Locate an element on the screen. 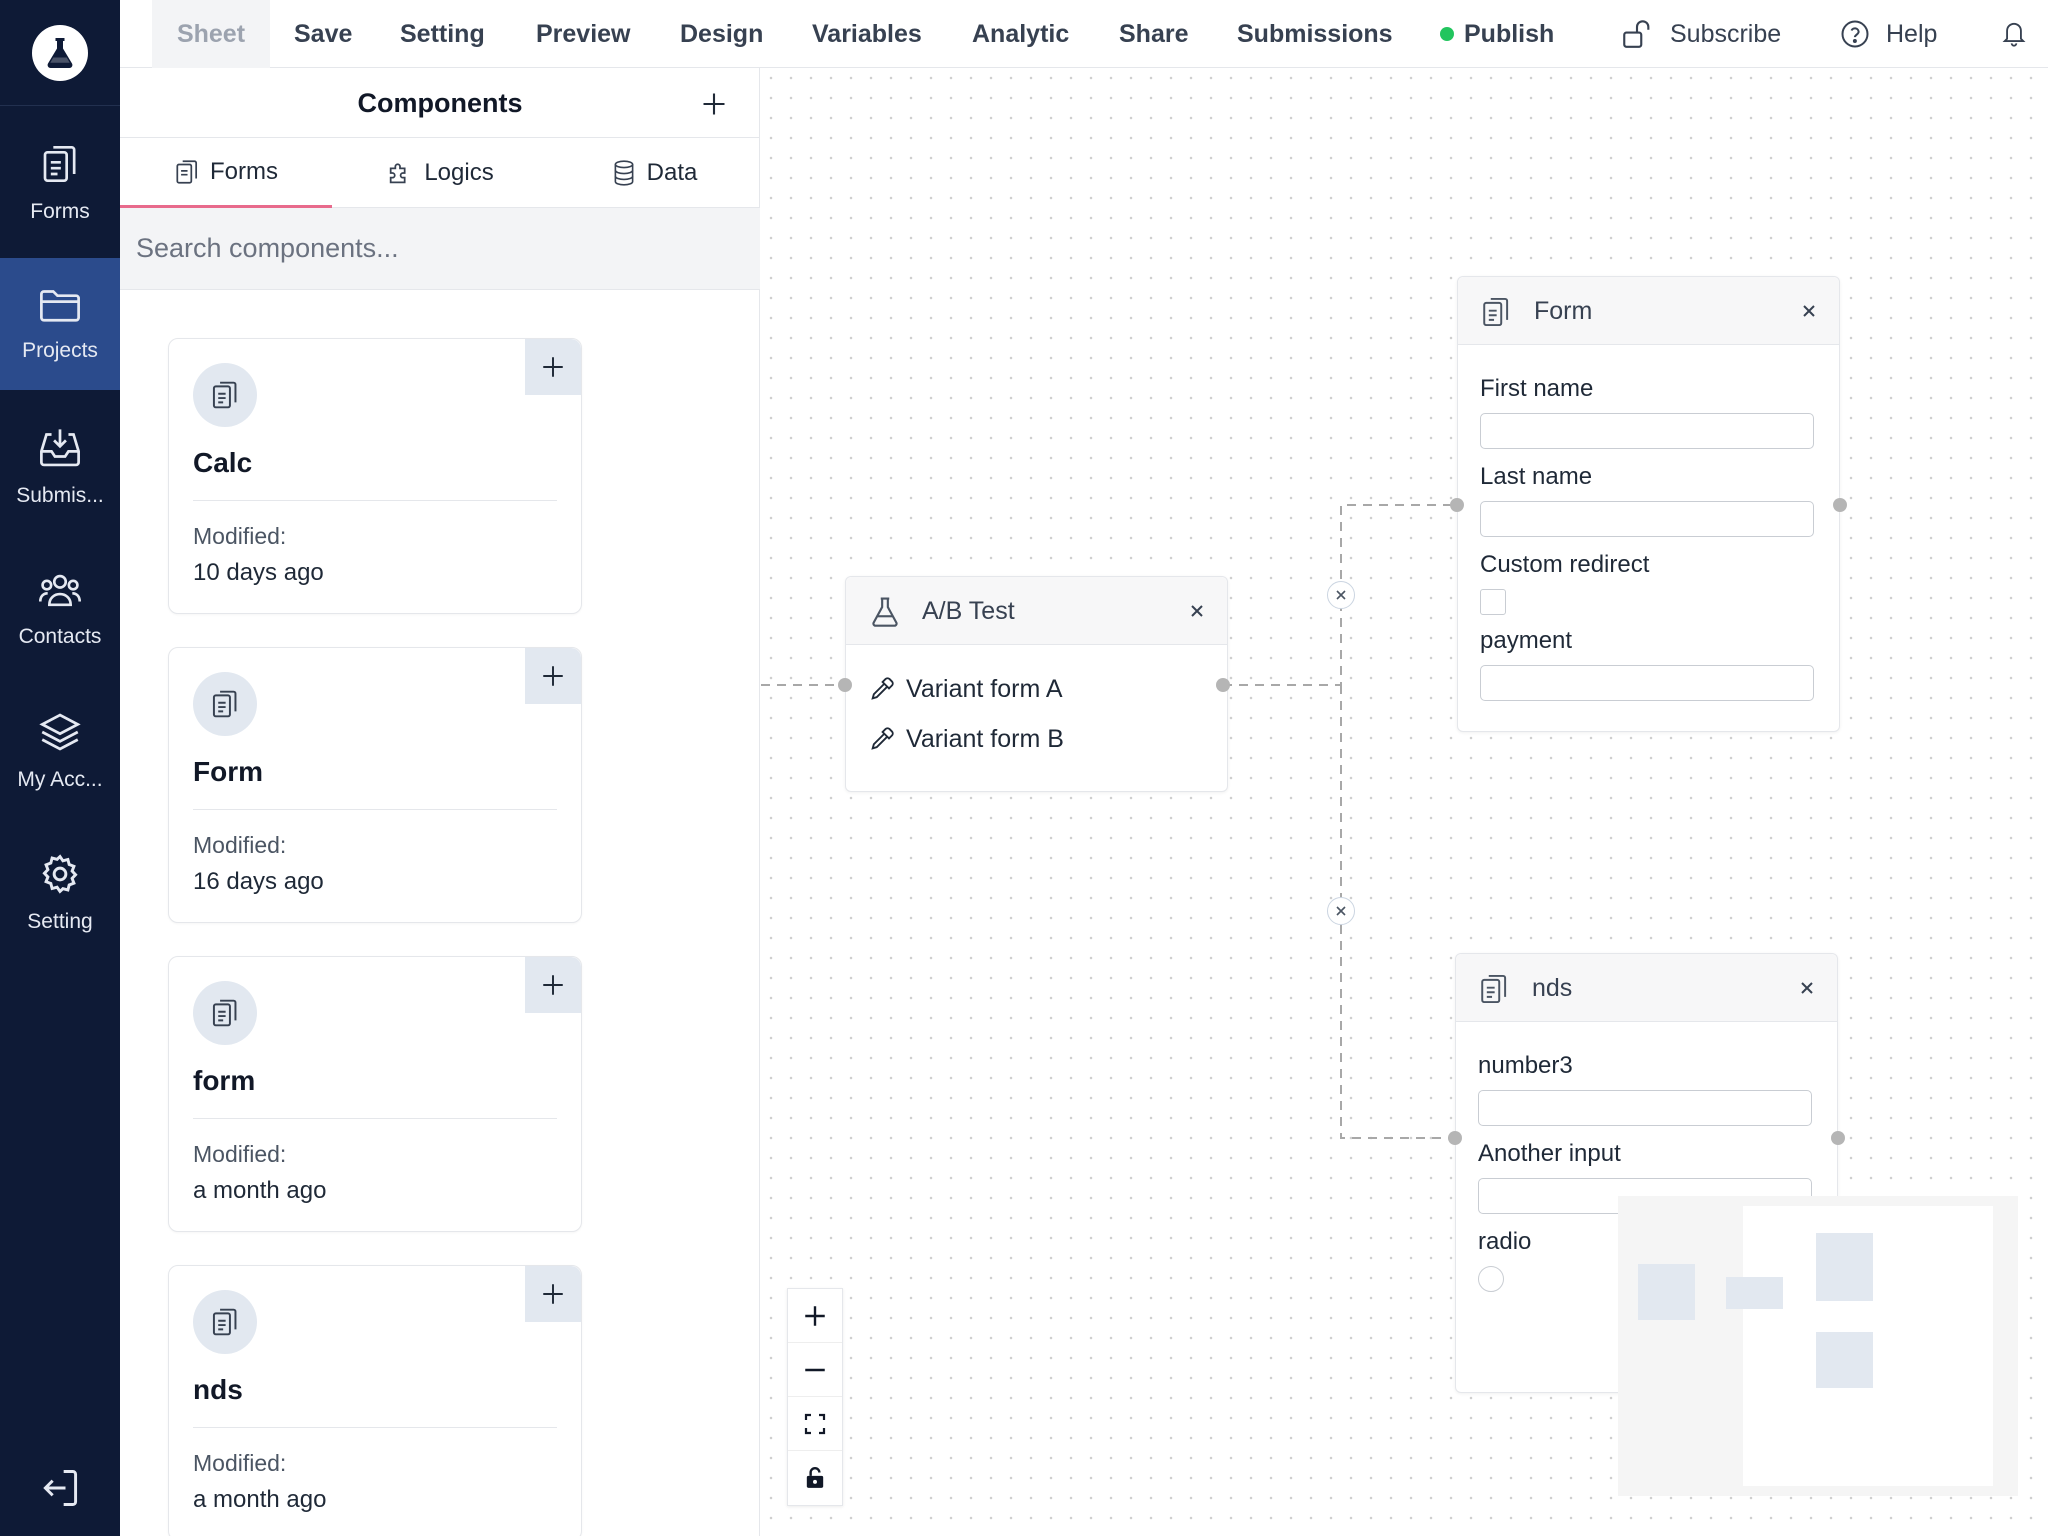  bell-icon is located at coordinates (2014, 33).